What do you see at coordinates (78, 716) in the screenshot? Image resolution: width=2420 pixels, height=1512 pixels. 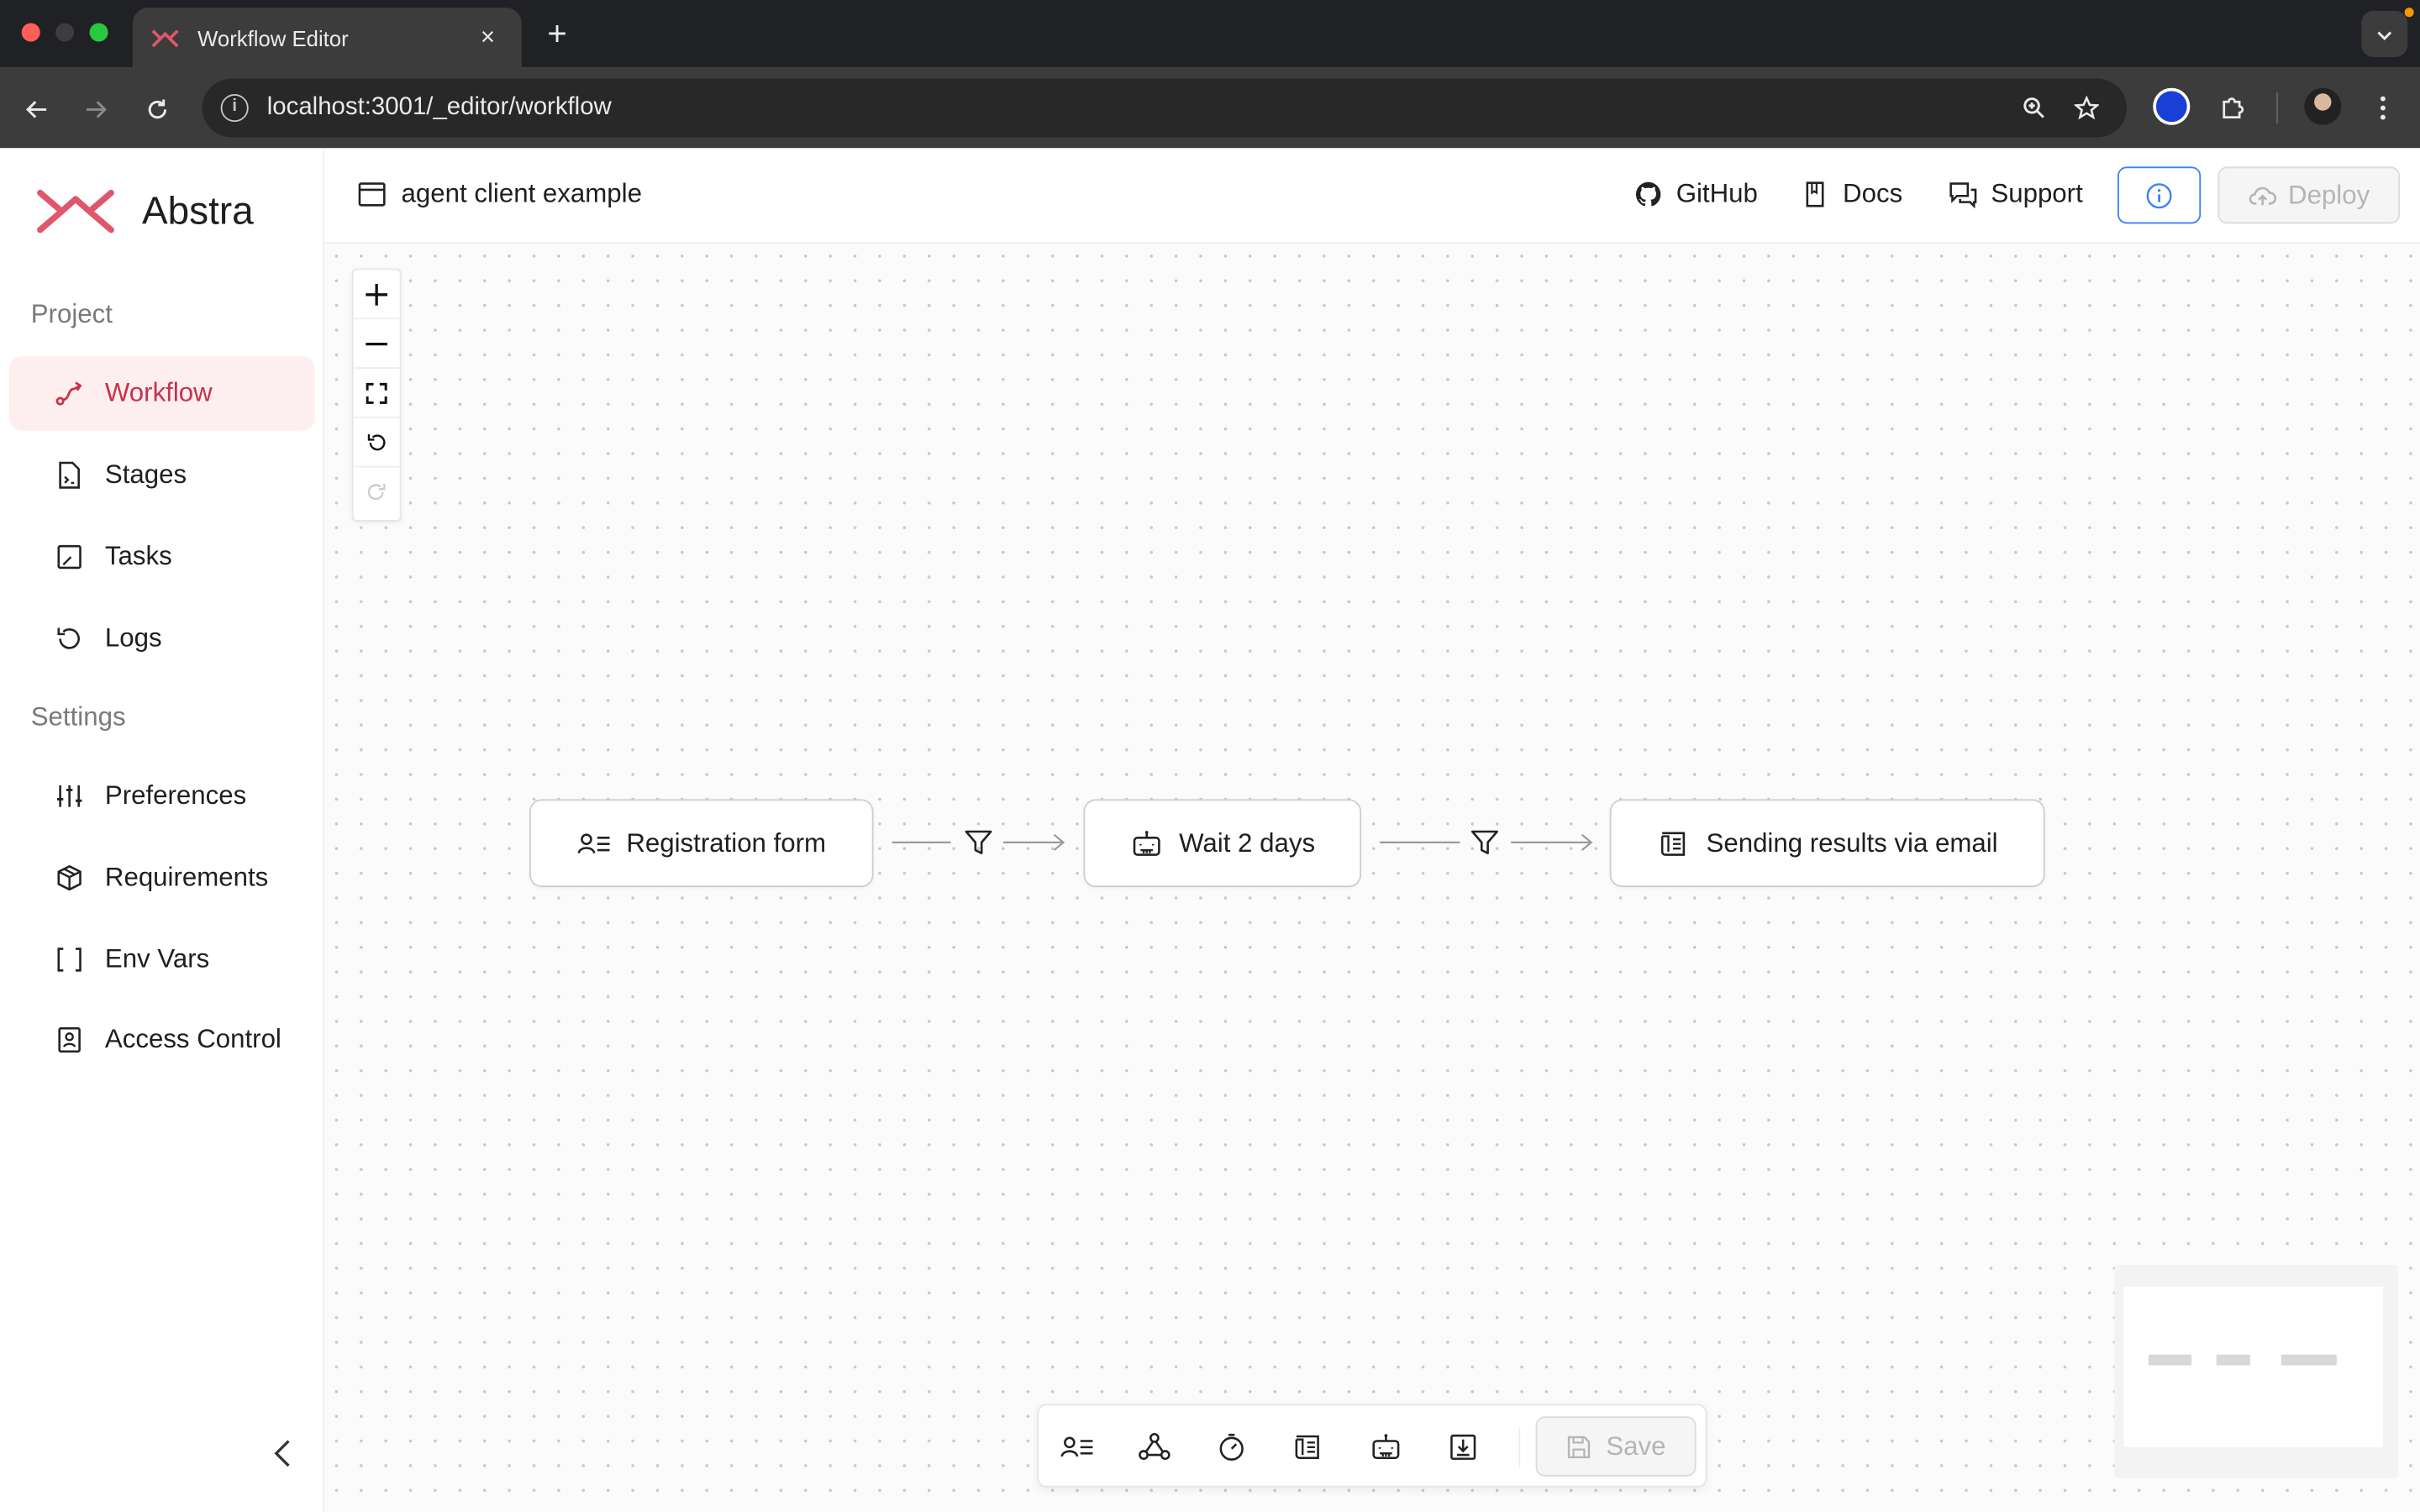 I see `settings-section-label: Settings` at bounding box center [78, 716].